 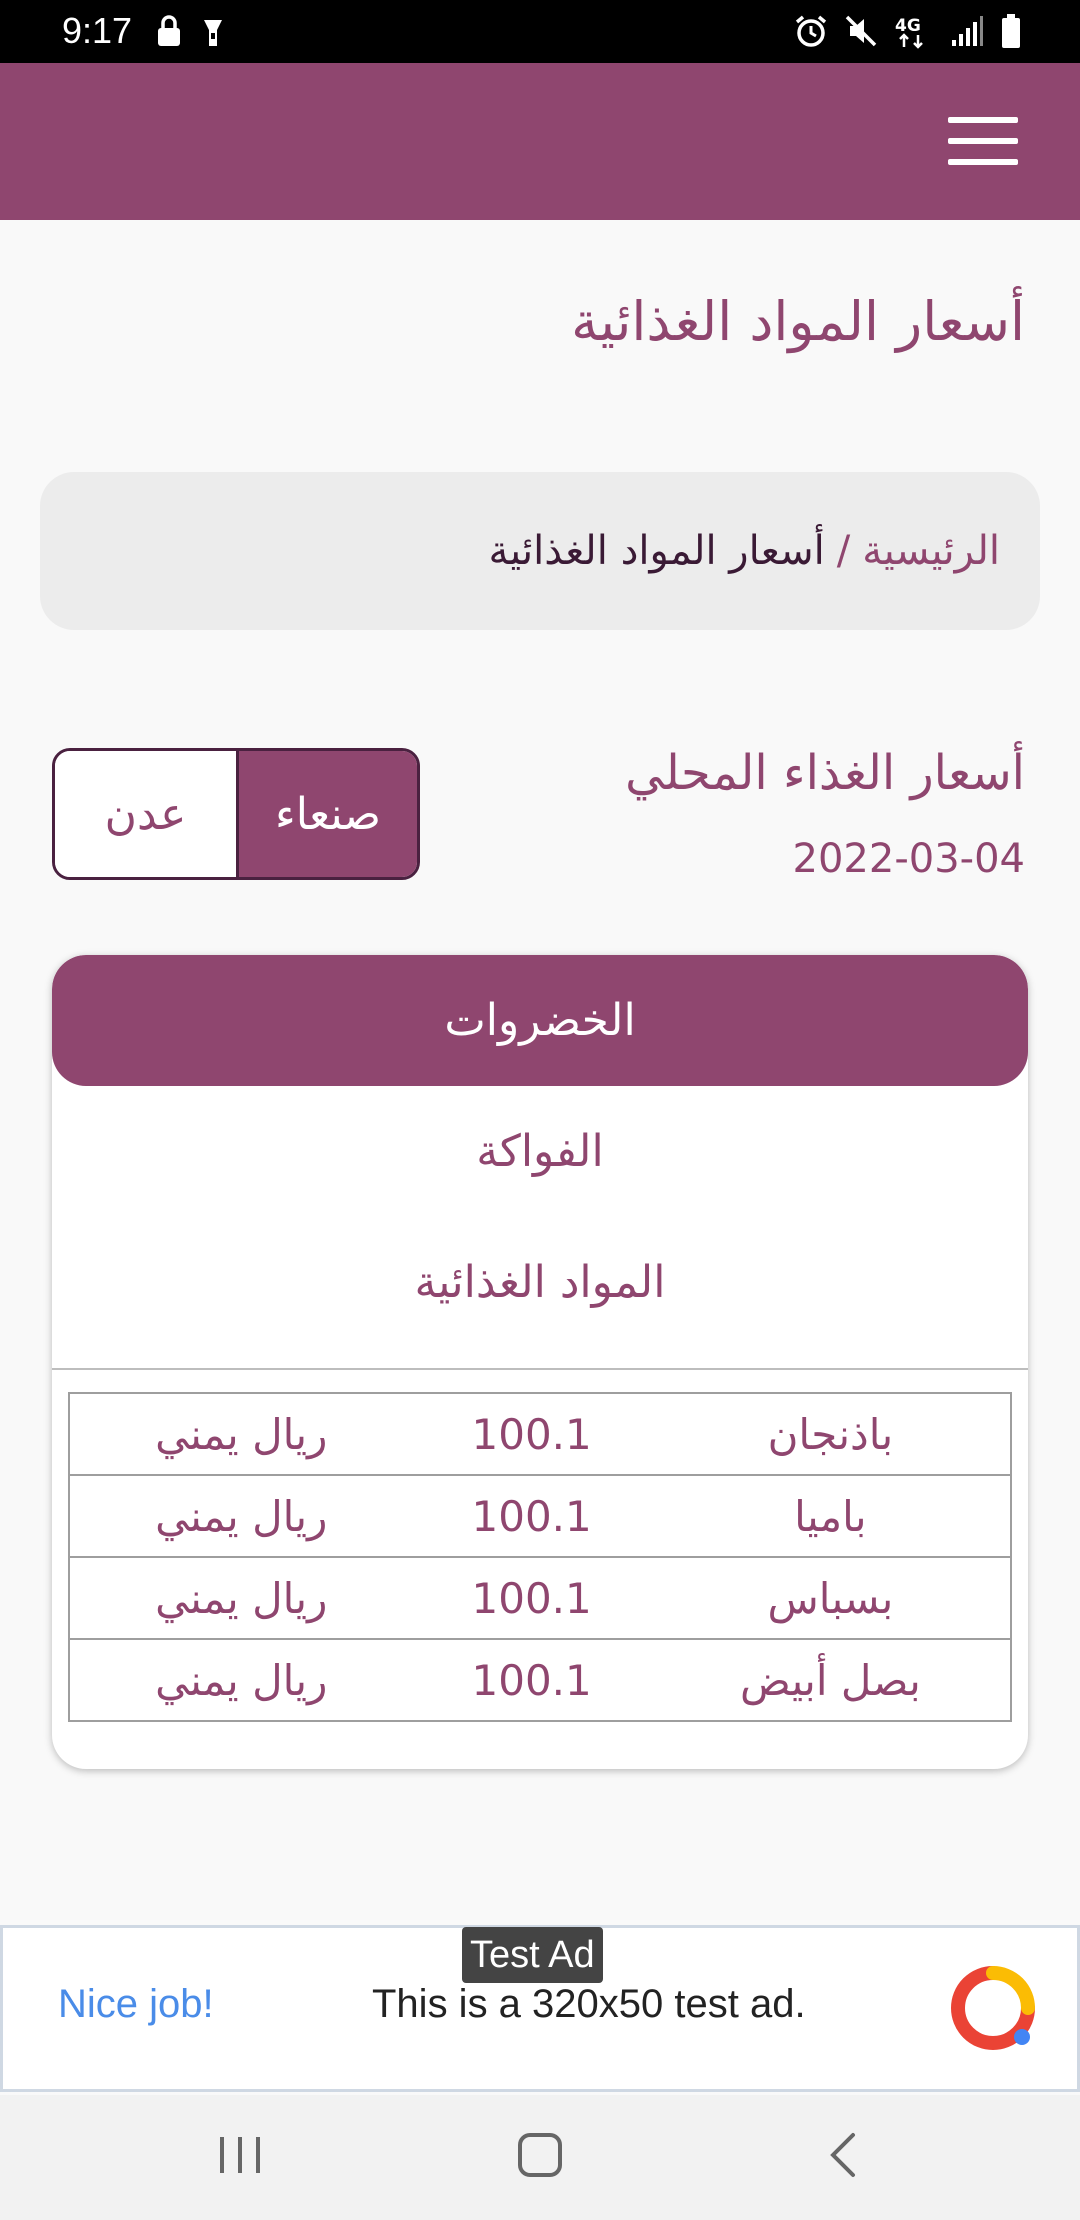 What do you see at coordinates (1011, 31) in the screenshot?
I see `battery-icon` at bounding box center [1011, 31].